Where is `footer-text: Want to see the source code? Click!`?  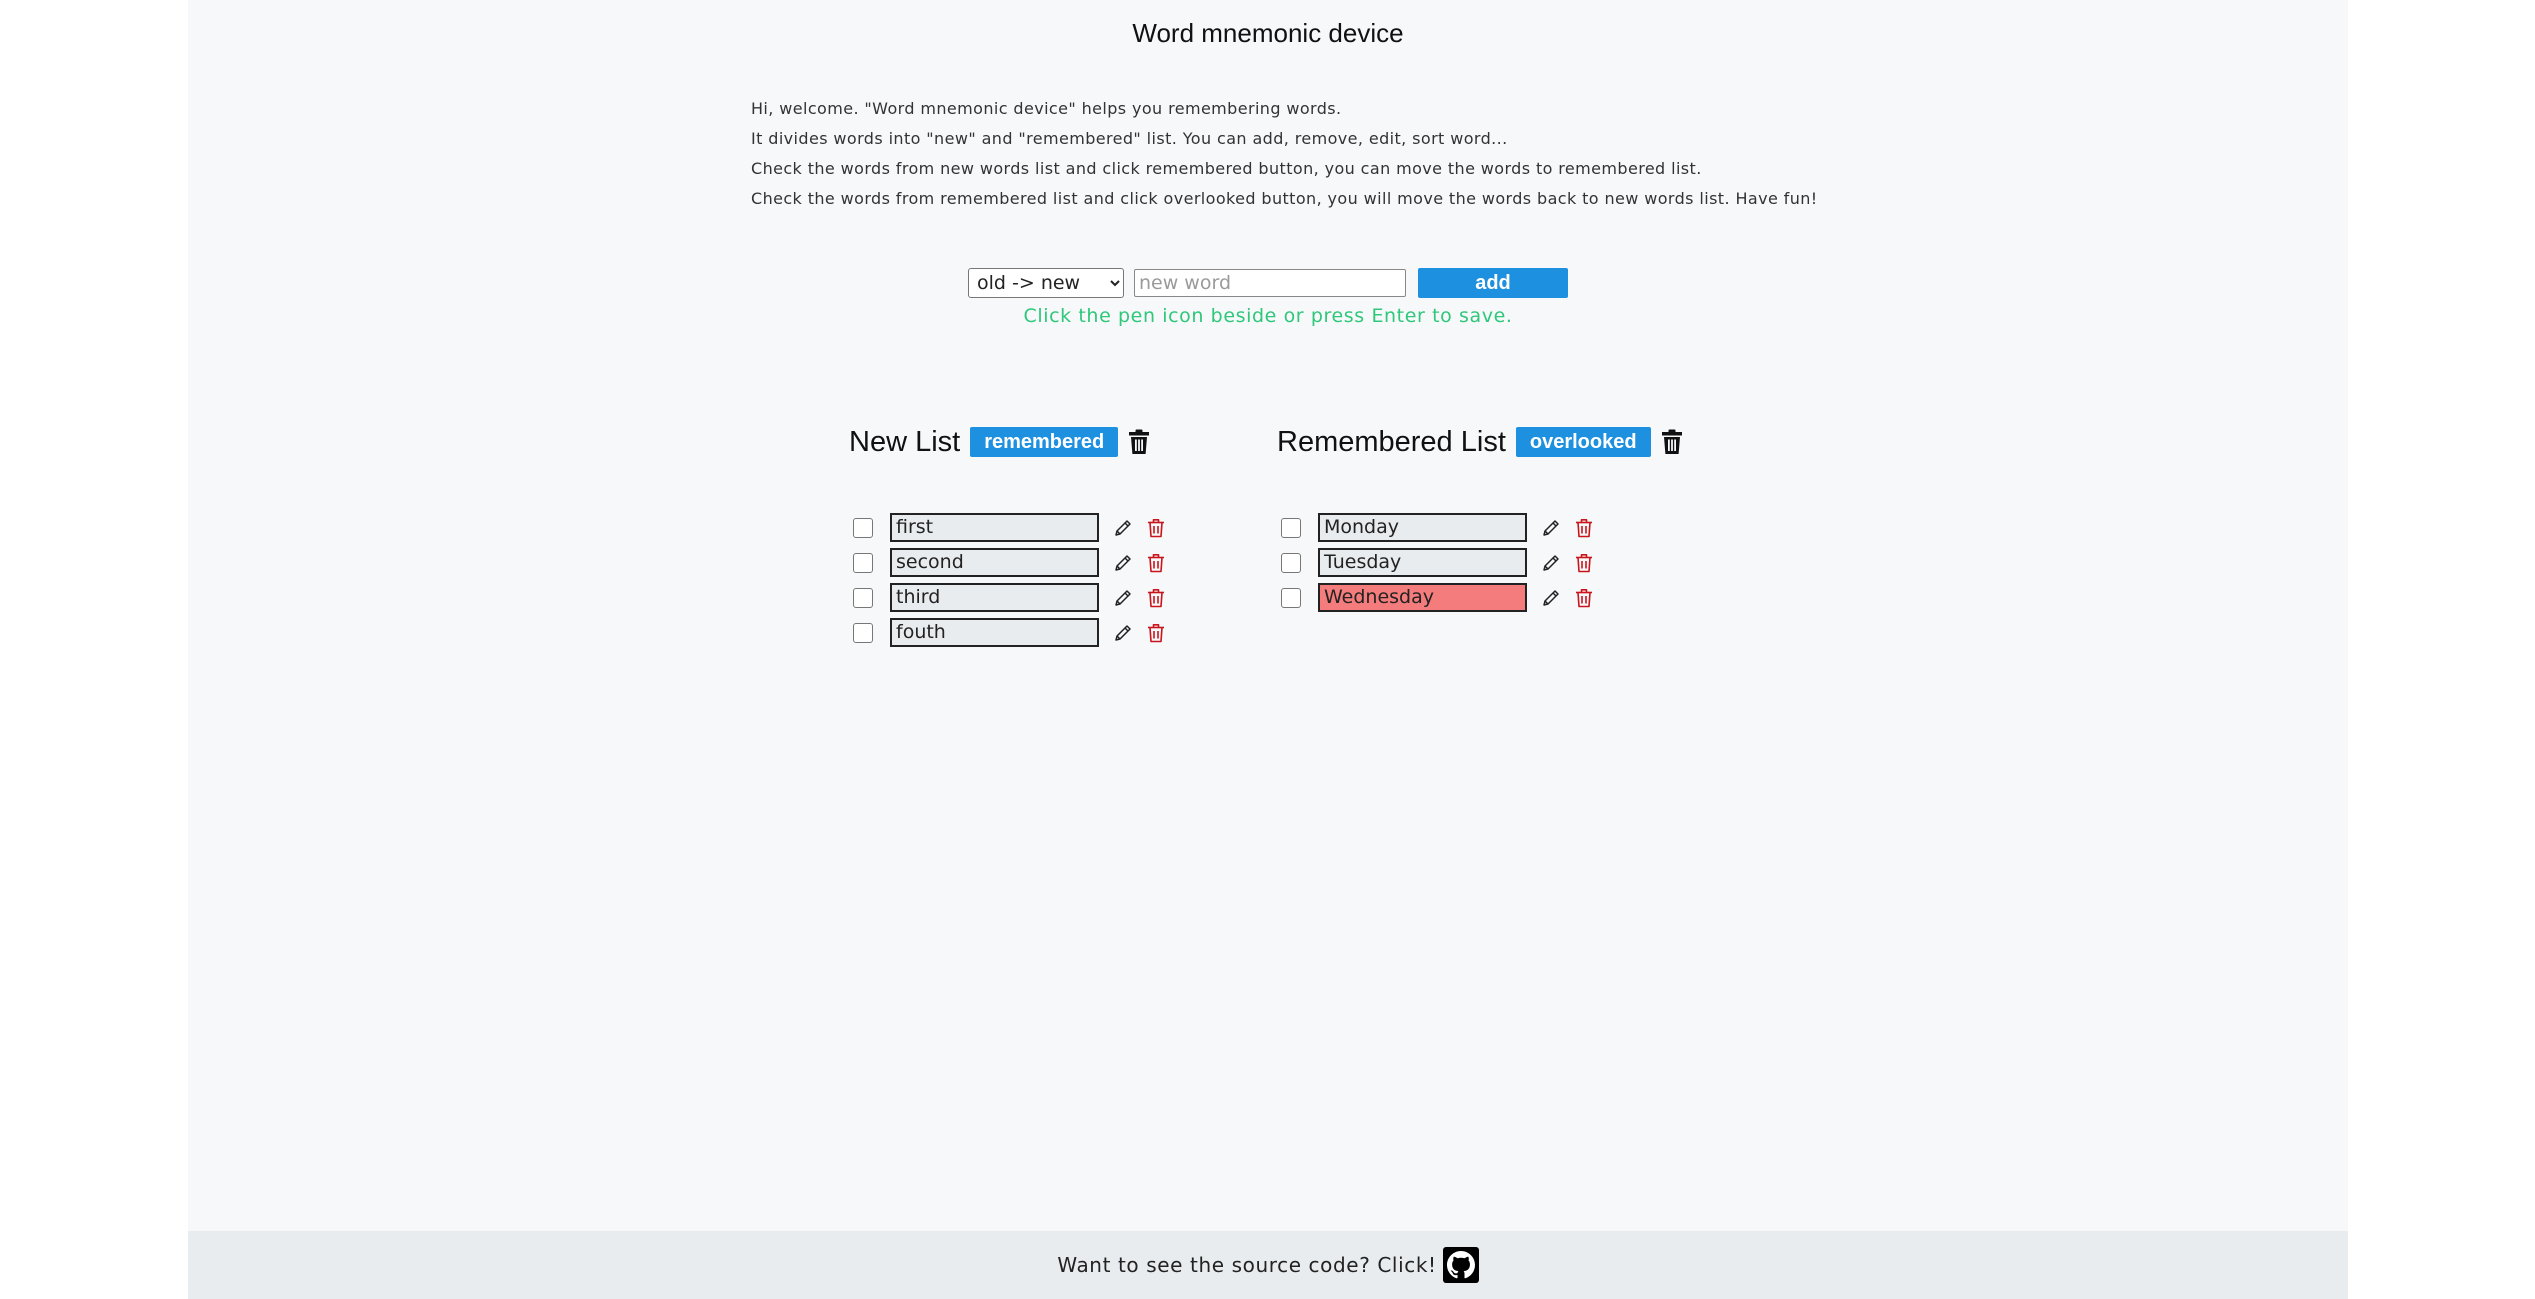
footer-text: Want to see the source code? Click! is located at coordinates (1247, 1265).